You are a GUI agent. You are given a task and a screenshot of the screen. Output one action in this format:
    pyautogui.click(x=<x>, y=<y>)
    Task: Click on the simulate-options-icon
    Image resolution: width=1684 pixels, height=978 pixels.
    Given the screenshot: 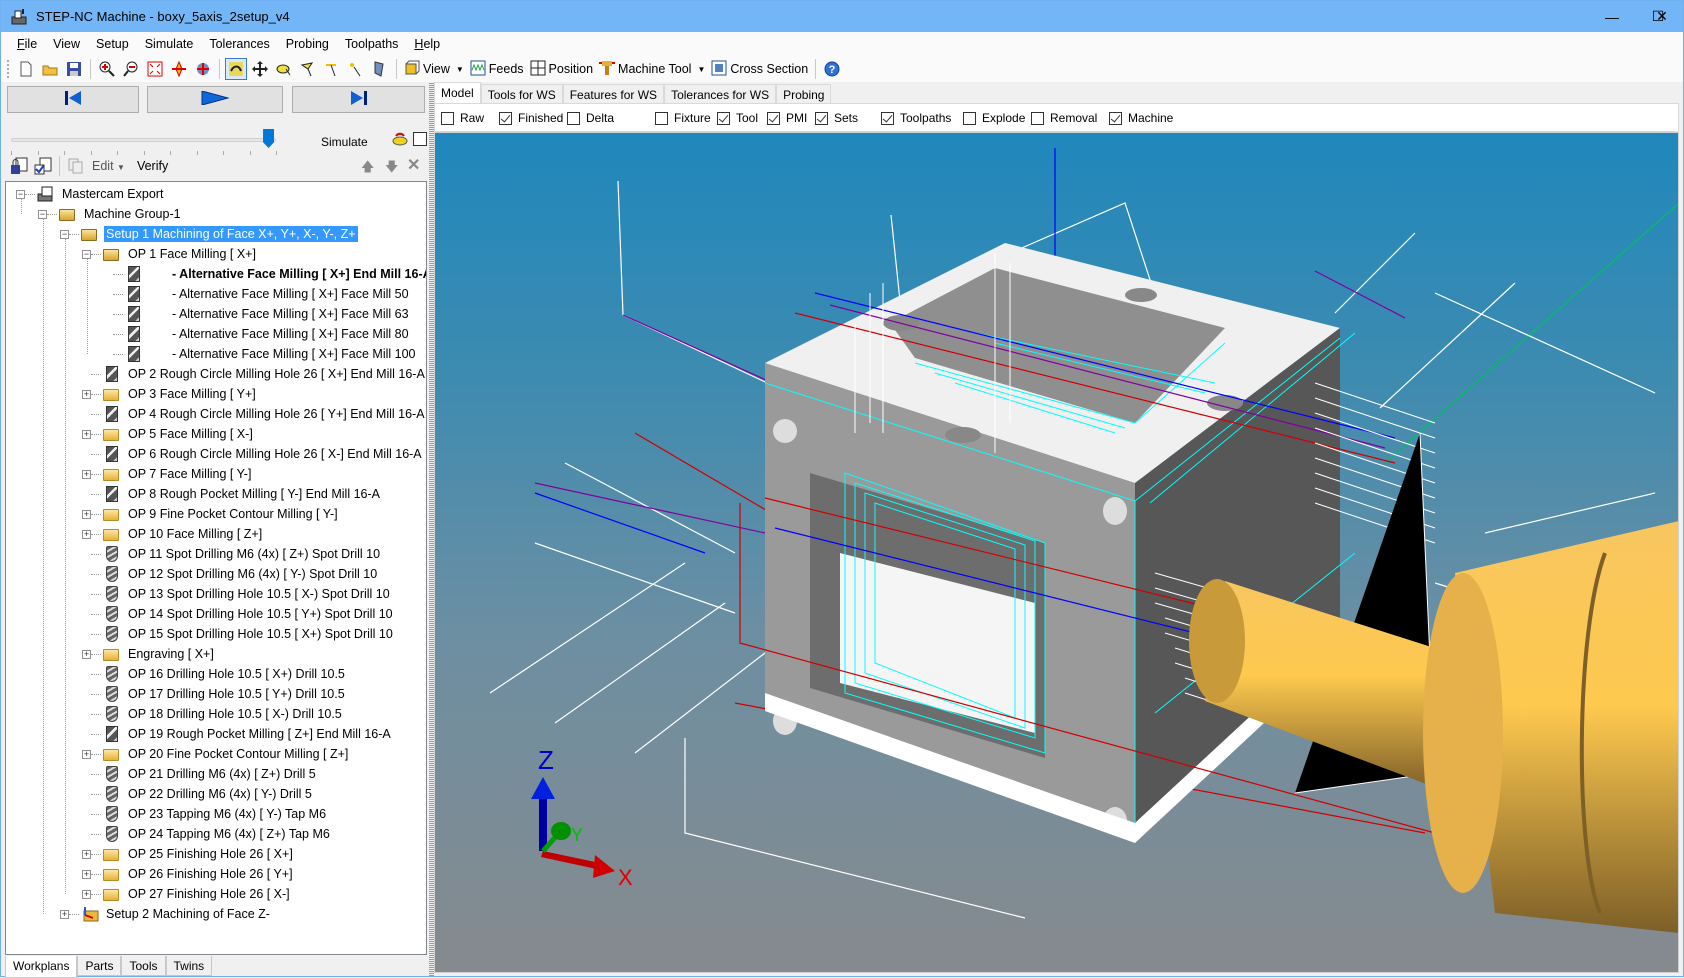 What is the action you would take?
    pyautogui.click(x=400, y=139)
    